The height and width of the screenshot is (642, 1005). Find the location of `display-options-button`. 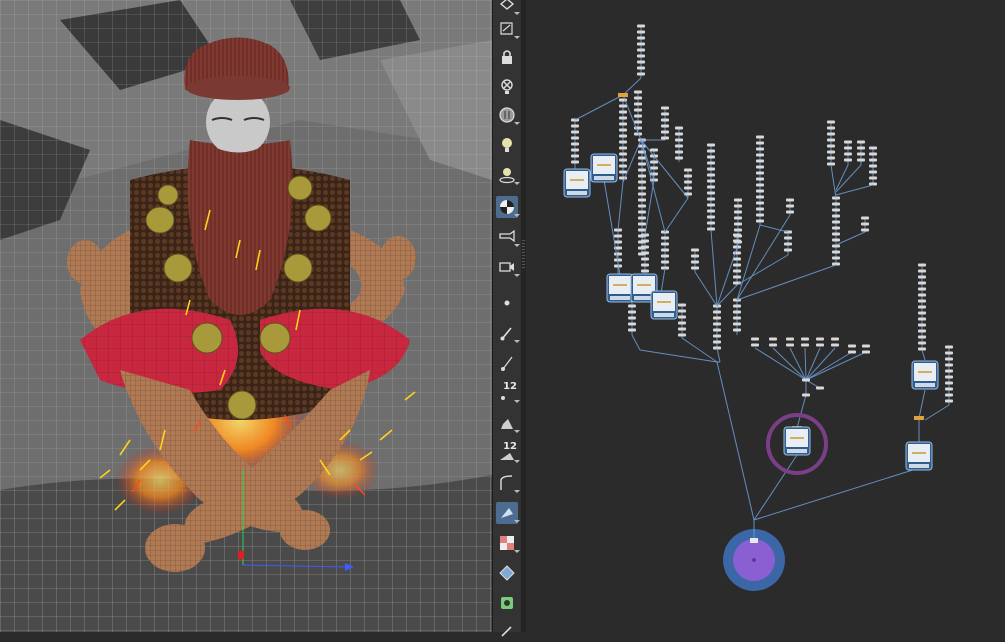

display-options-button is located at coordinates (507, 573).